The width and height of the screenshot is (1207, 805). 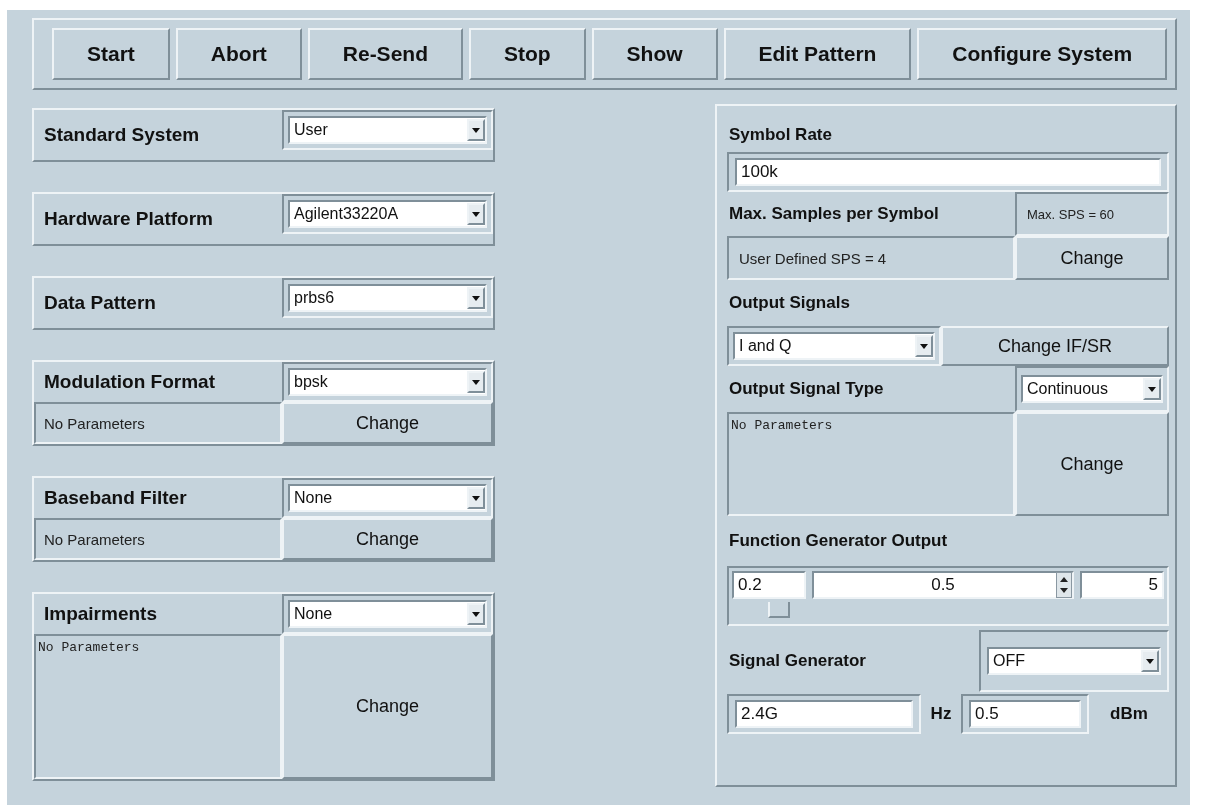 What do you see at coordinates (111, 54) in the screenshot?
I see `toolbar-button: Start` at bounding box center [111, 54].